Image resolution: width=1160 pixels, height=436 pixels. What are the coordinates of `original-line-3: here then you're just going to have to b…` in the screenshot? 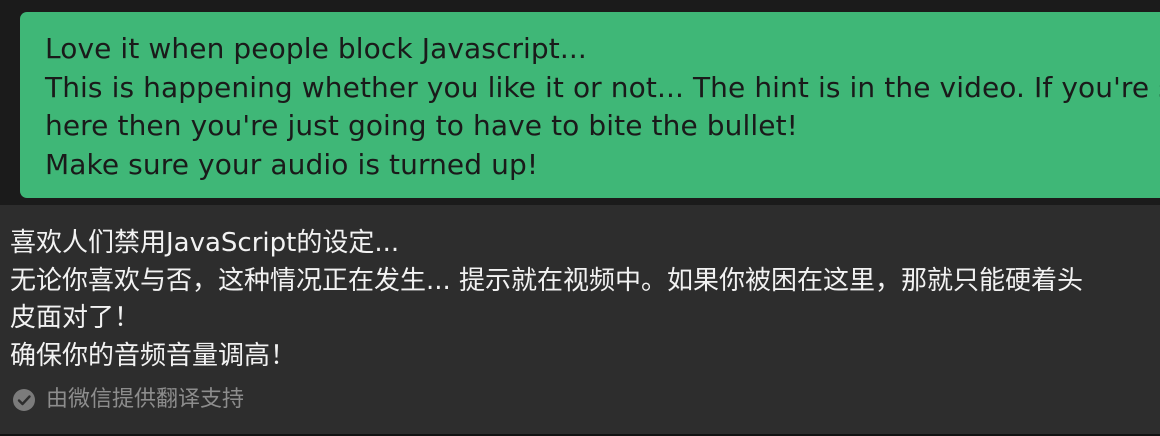 It's located at (421, 125).